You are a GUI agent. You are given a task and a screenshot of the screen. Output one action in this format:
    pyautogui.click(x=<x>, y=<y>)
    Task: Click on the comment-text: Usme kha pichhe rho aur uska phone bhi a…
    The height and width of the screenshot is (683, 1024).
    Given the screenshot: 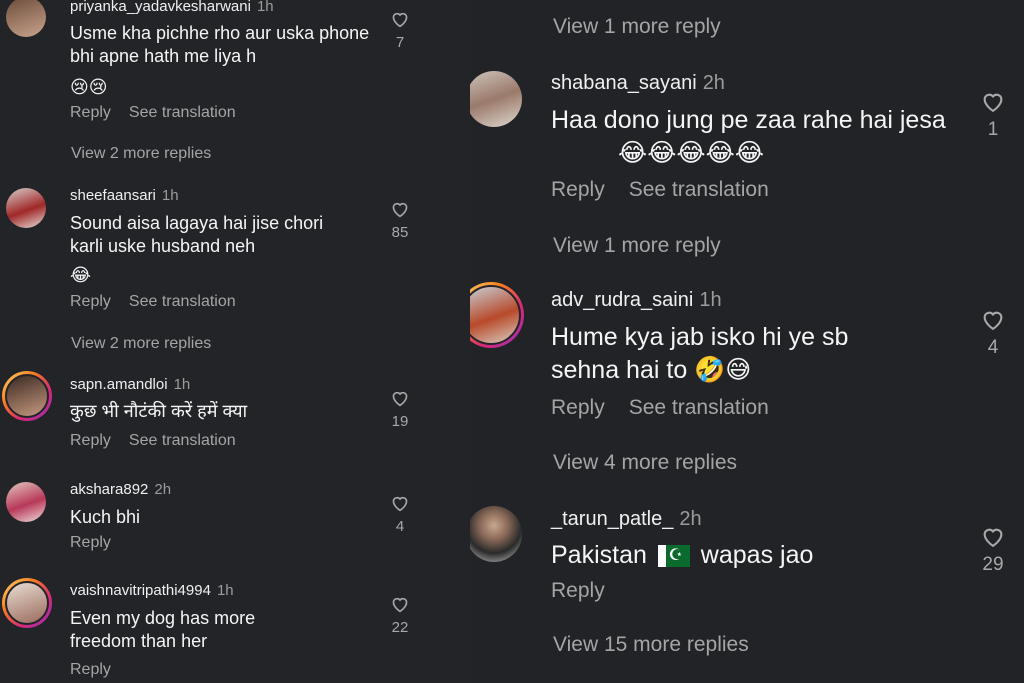 What is the action you would take?
    pyautogui.click(x=220, y=45)
    